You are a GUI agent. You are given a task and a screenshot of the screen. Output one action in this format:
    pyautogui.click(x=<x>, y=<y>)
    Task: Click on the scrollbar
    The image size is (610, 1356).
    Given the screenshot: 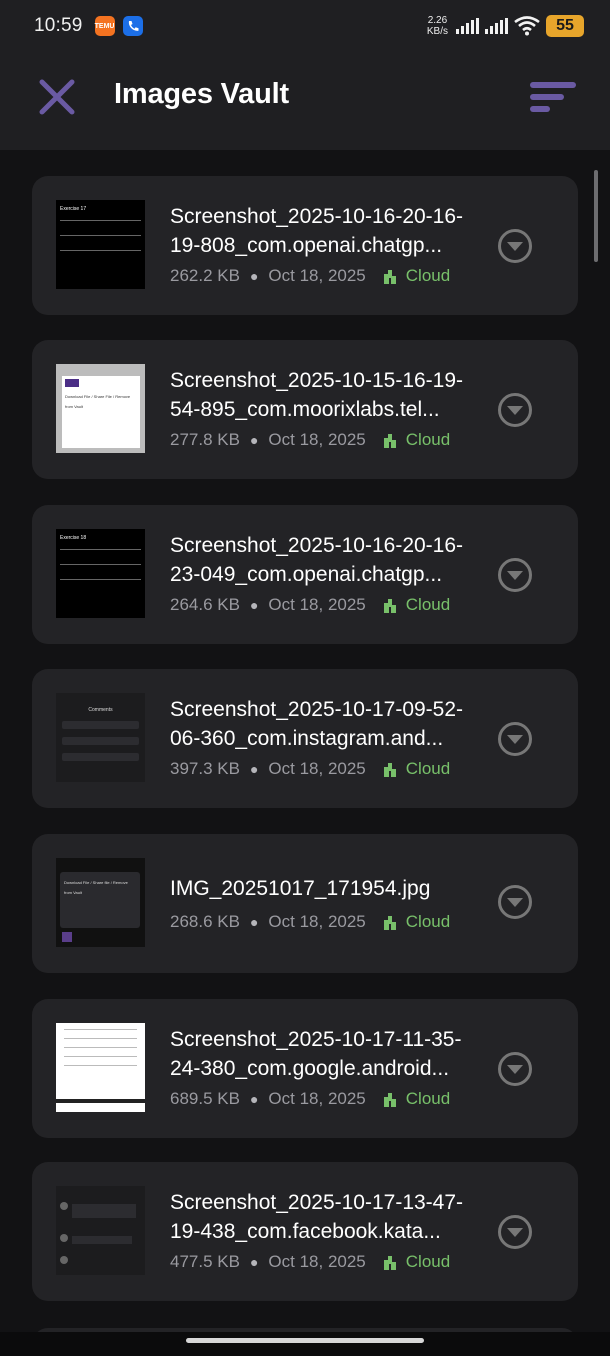 What is the action you would take?
    pyautogui.click(x=596, y=216)
    